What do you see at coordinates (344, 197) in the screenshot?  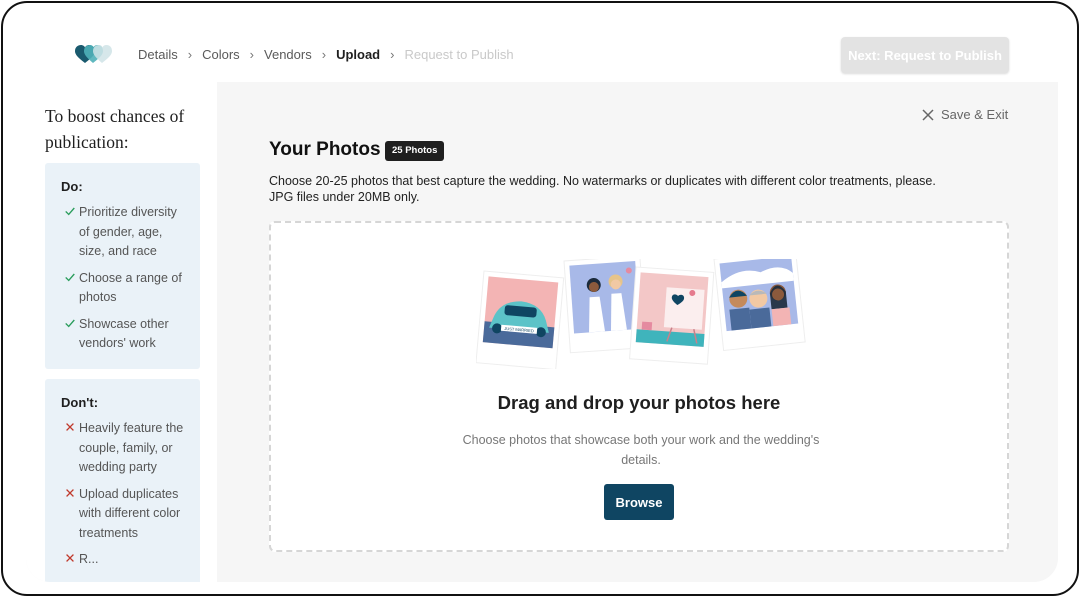 I see `instructions-line-2: JPG files under 20MB only.` at bounding box center [344, 197].